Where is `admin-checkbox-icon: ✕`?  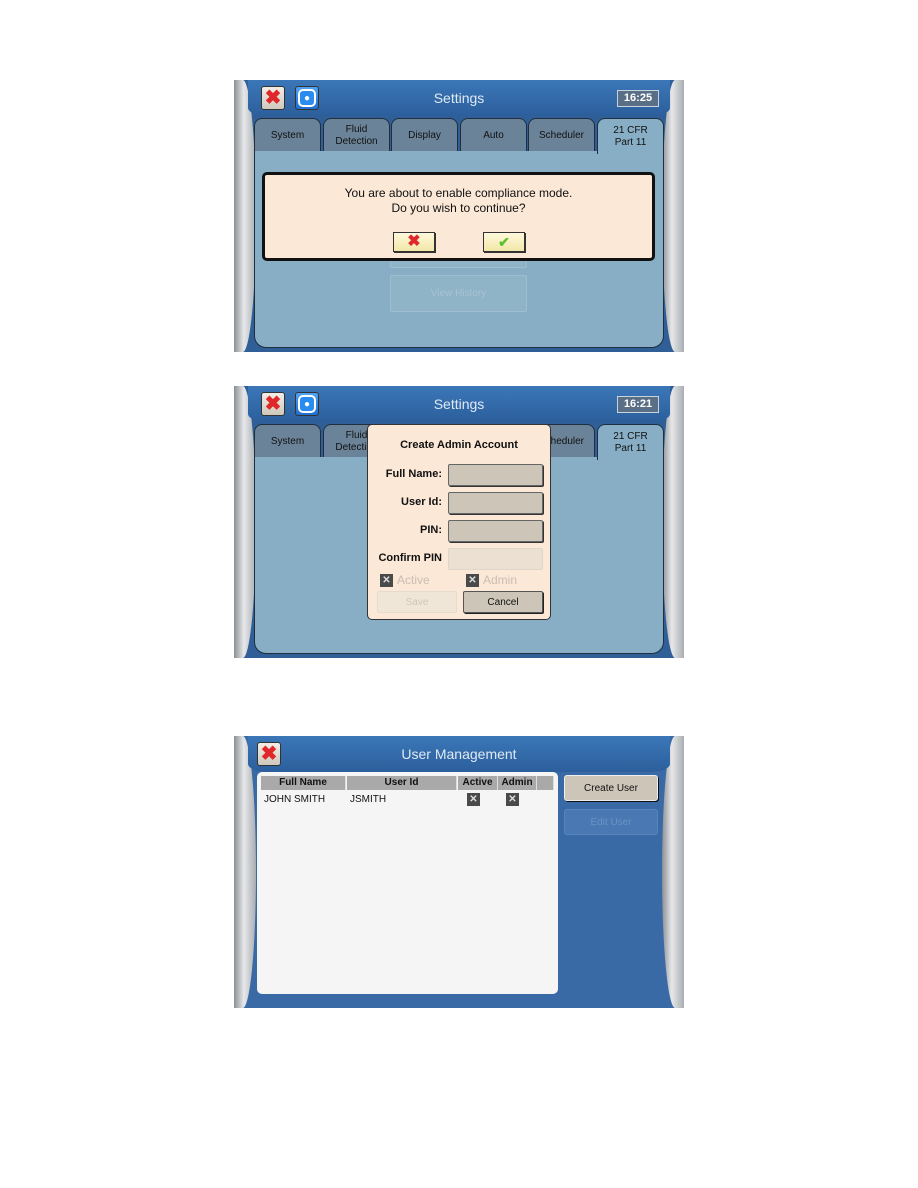 admin-checkbox-icon: ✕ is located at coordinates (512, 799).